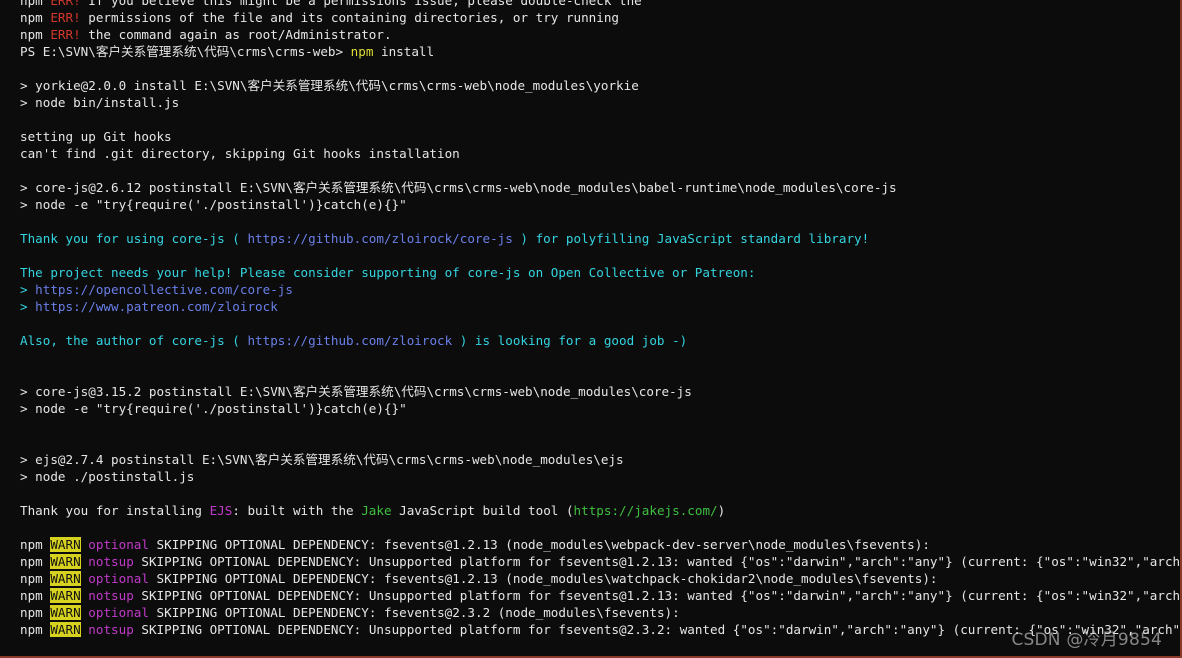  What do you see at coordinates (164, 289) in the screenshot?
I see `url-text: https://opencollective.com/core-js` at bounding box center [164, 289].